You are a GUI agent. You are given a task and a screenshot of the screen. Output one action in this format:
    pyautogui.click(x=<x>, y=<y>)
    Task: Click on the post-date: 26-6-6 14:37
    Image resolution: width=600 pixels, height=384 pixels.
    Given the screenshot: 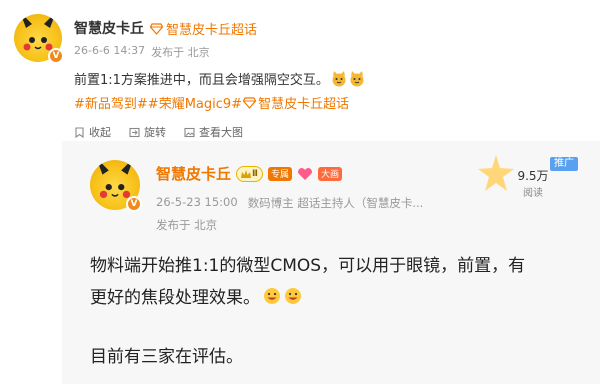 What is the action you would take?
    pyautogui.click(x=109, y=52)
    